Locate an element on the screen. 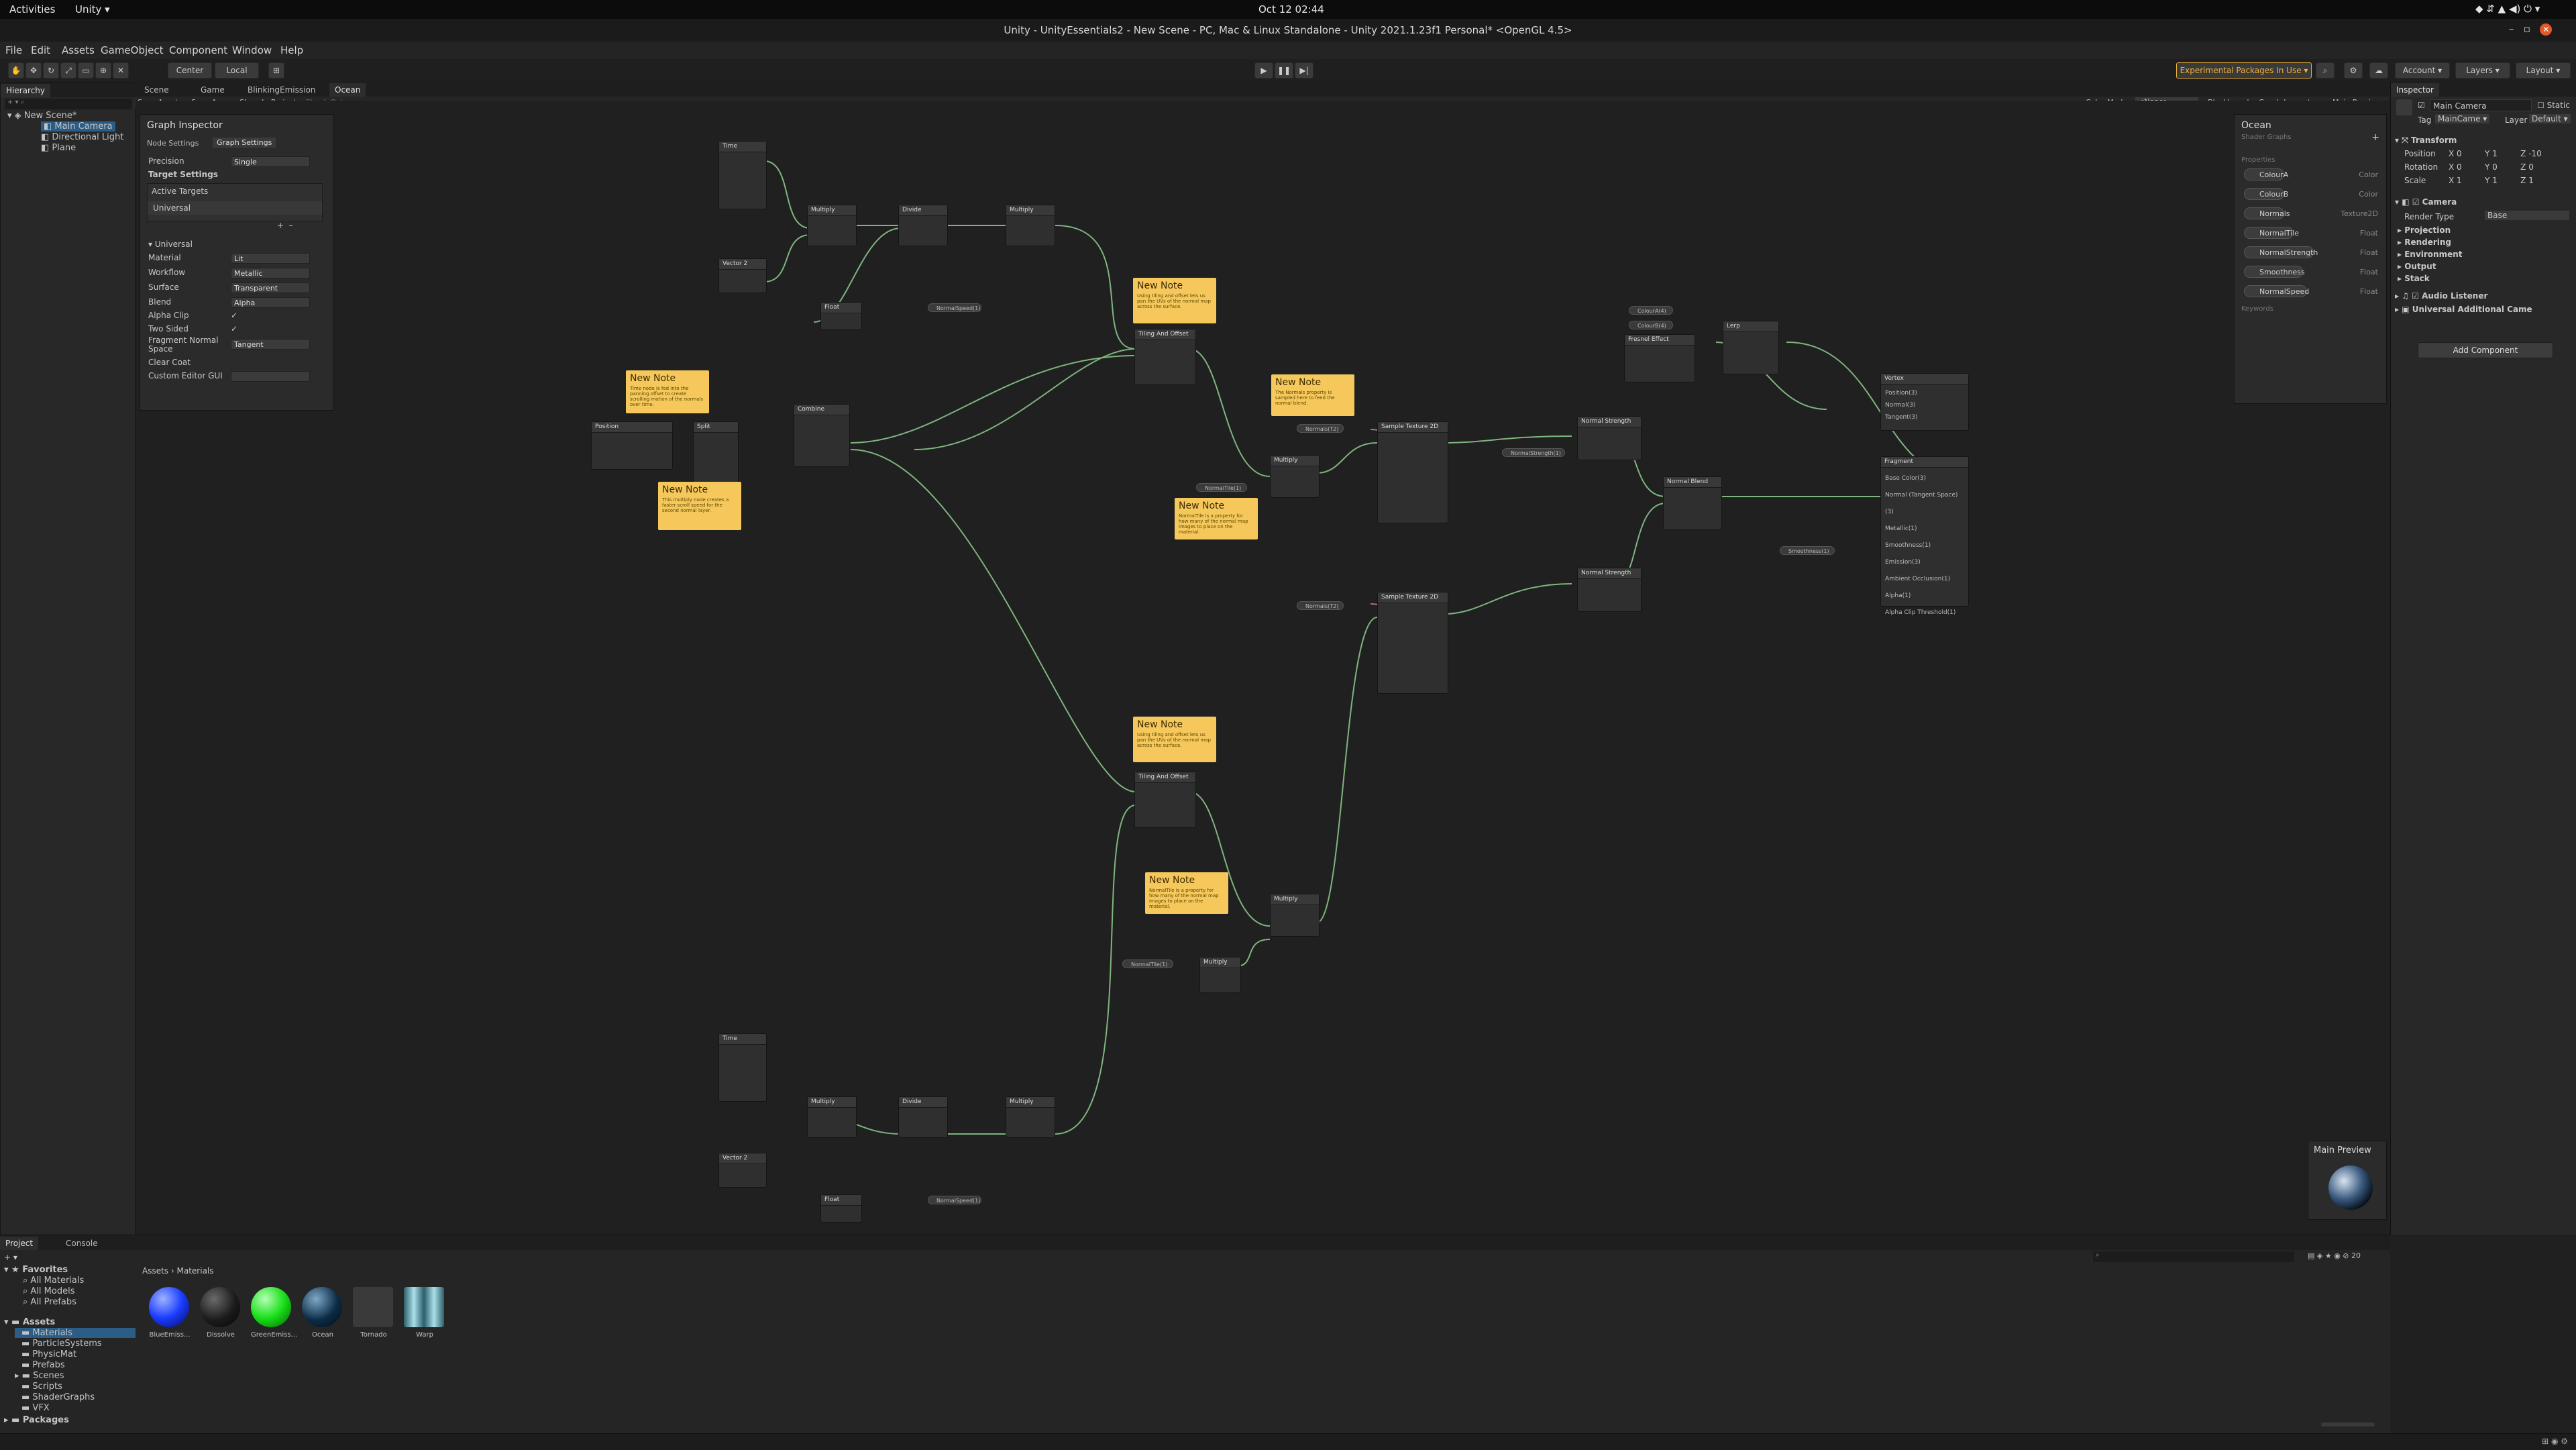  alpha-clip-checkbox: ✓ is located at coordinates (234, 315).